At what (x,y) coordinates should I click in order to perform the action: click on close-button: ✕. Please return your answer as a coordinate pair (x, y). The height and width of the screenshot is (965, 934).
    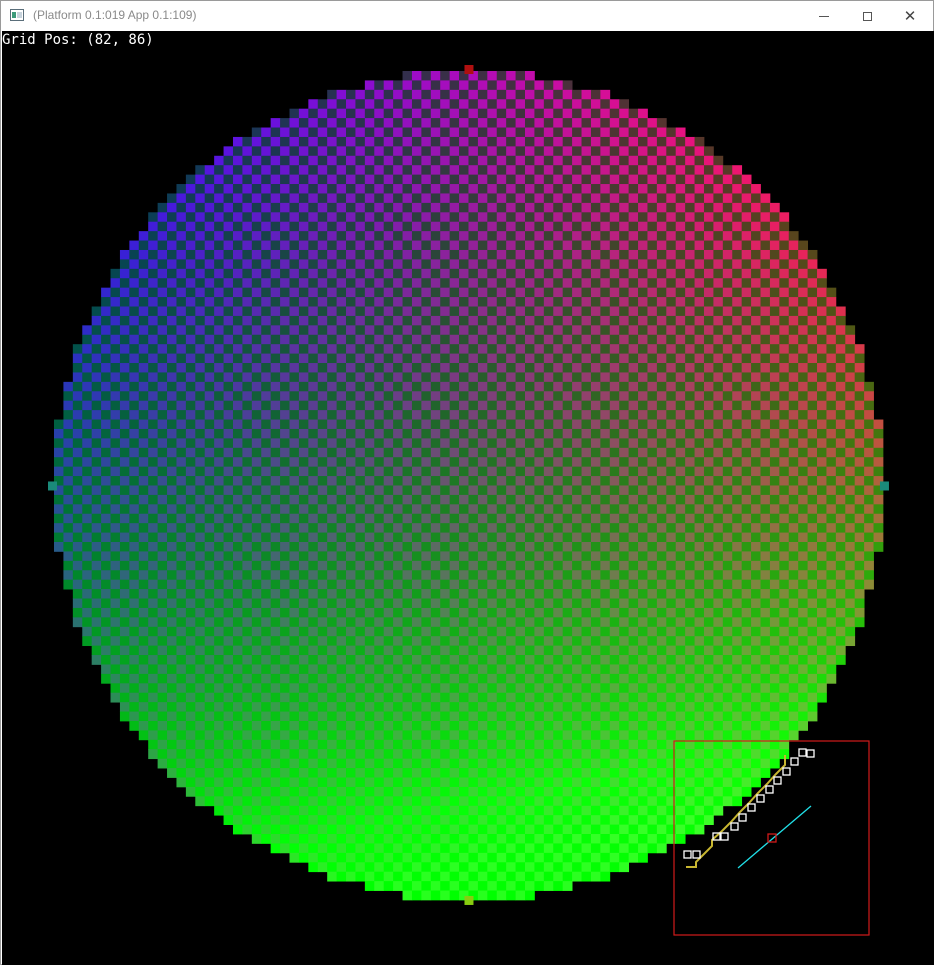
    Looking at the image, I should click on (910, 16).